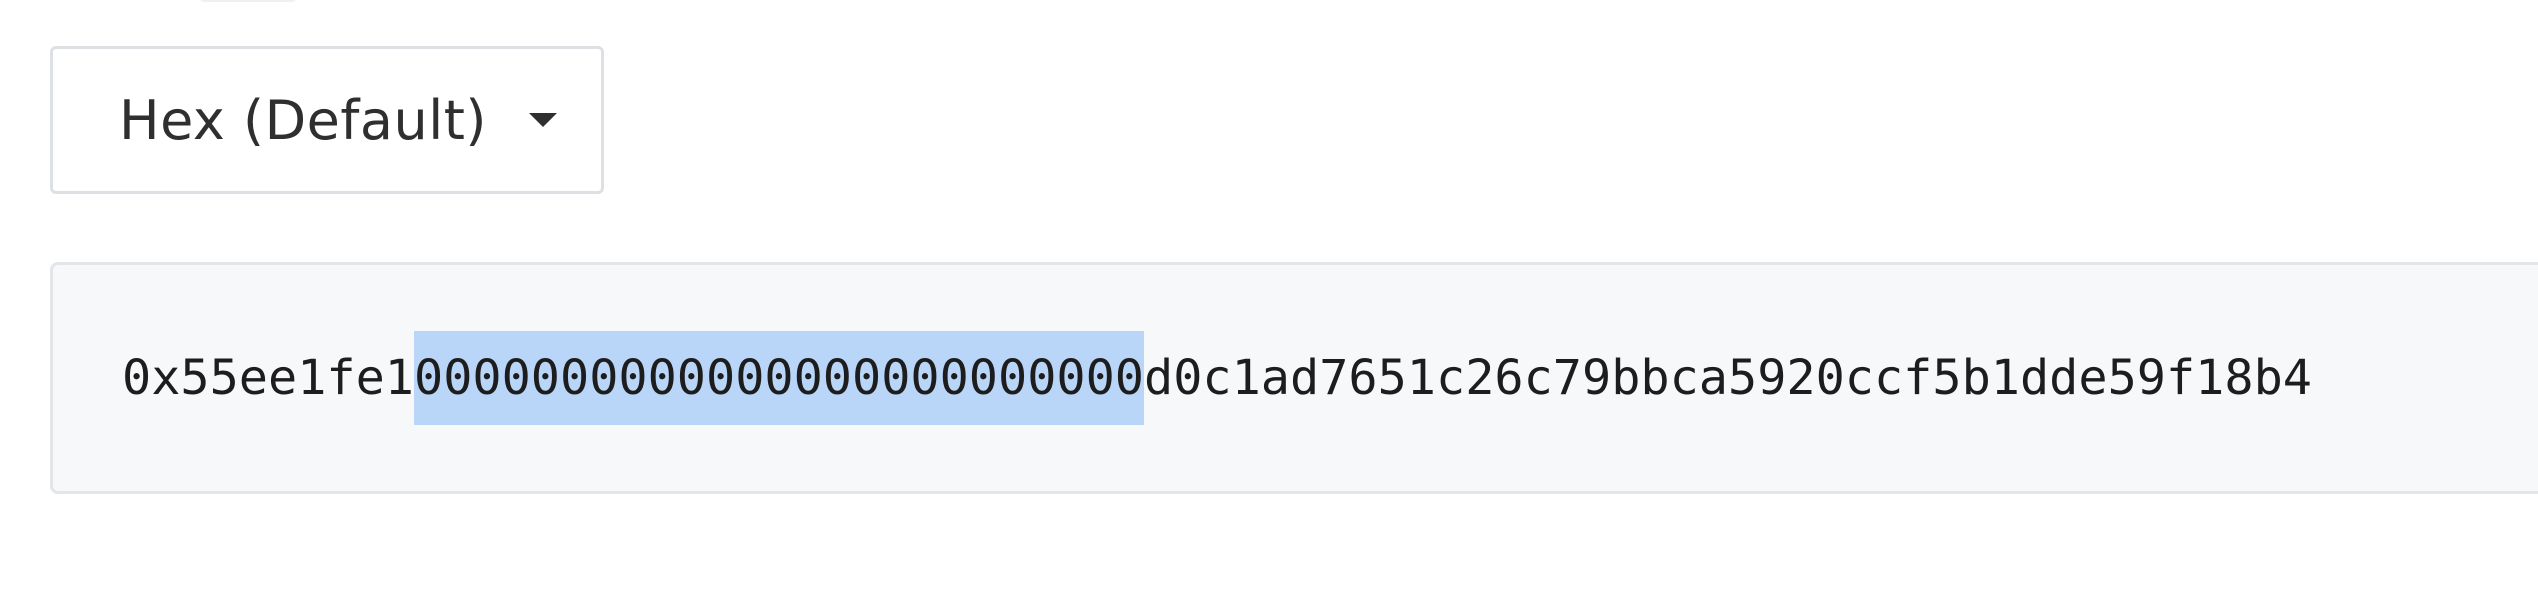  I want to click on caret-down-icon, so click(542, 120).